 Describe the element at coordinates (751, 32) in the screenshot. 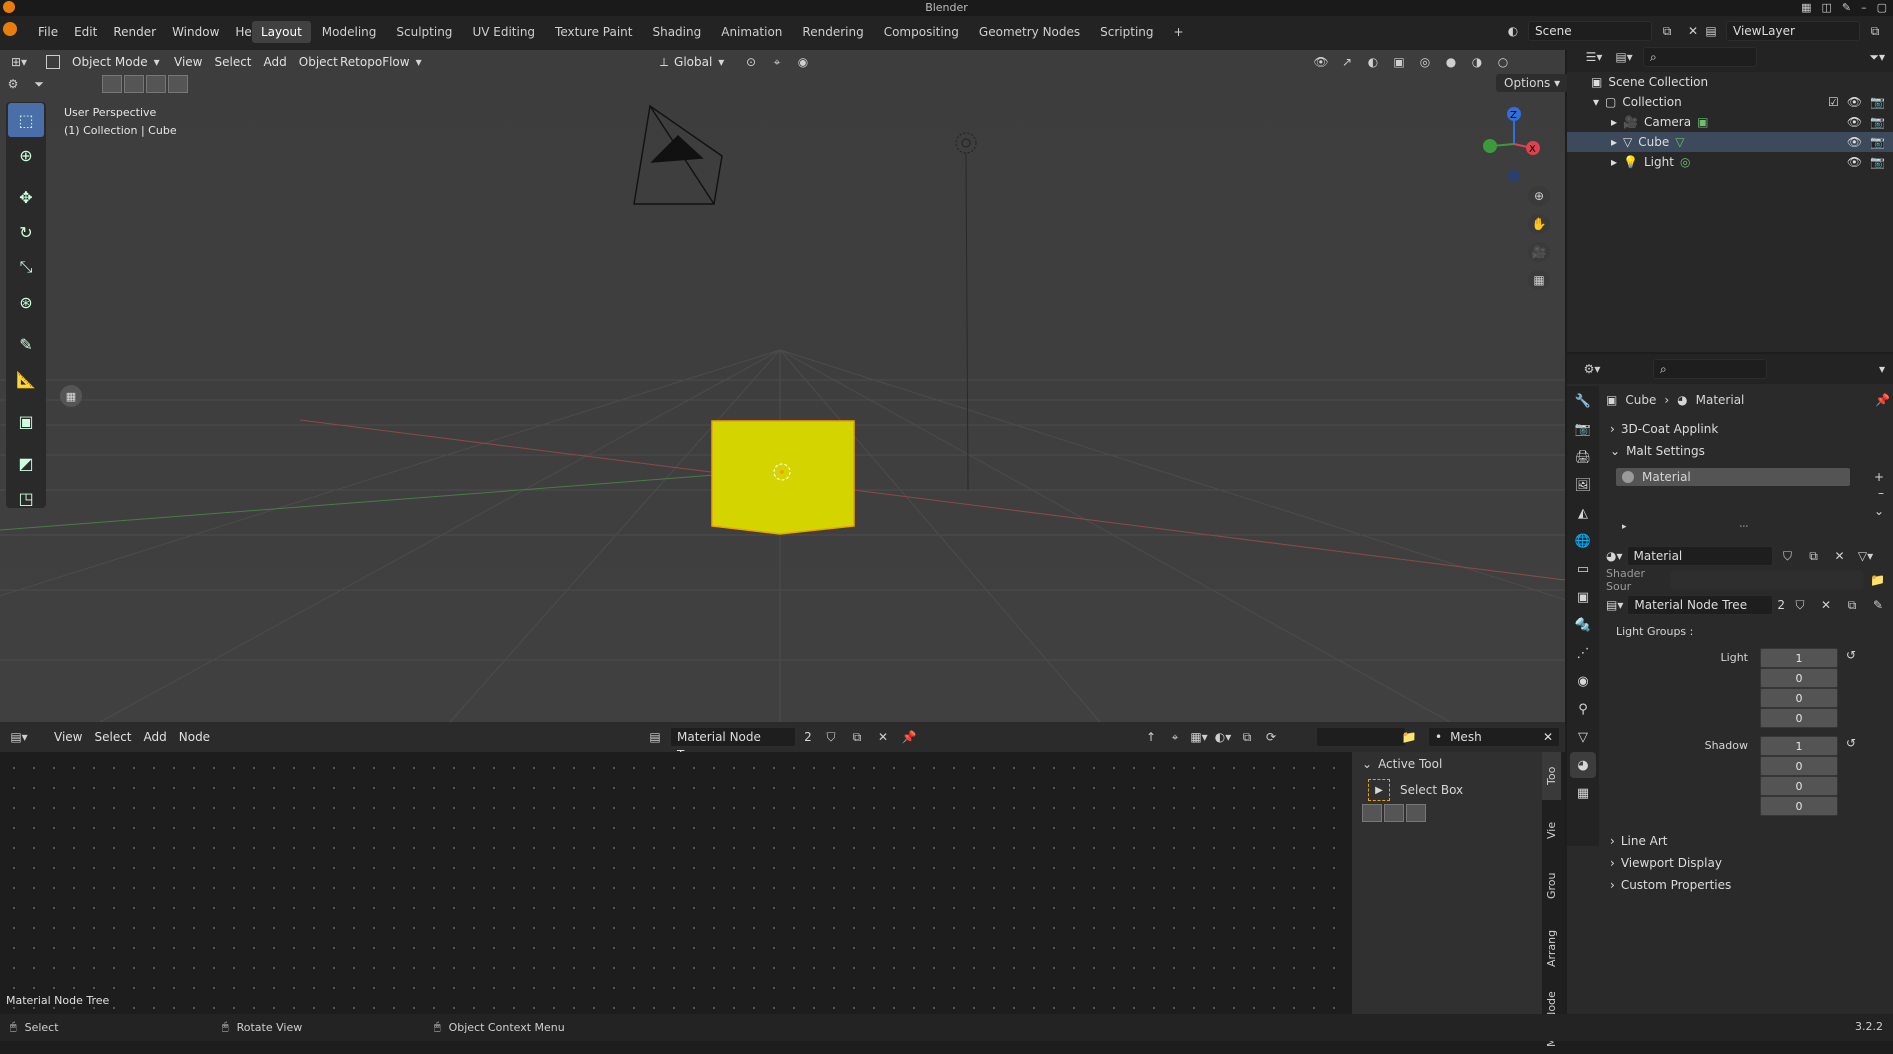

I see `tab-animation: Animation` at that location.